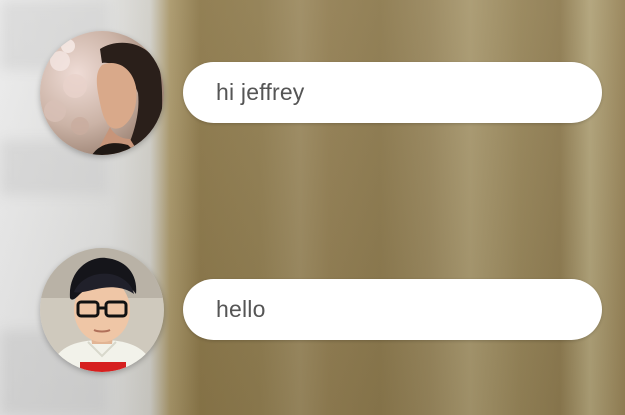  What do you see at coordinates (241, 309) in the screenshot?
I see `message-text: hello` at bounding box center [241, 309].